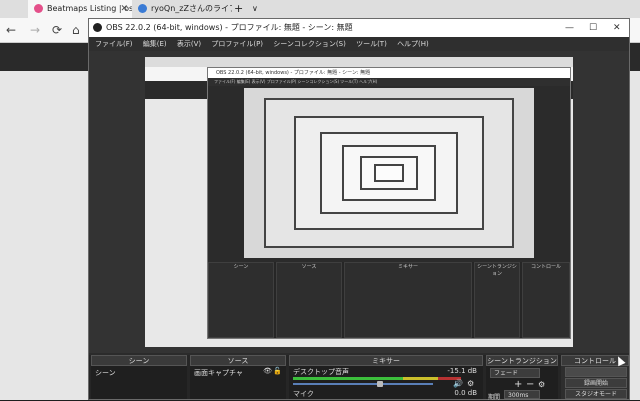 This screenshot has height=401, width=640. I want to click on duration-input: 300ms, so click(522, 394).